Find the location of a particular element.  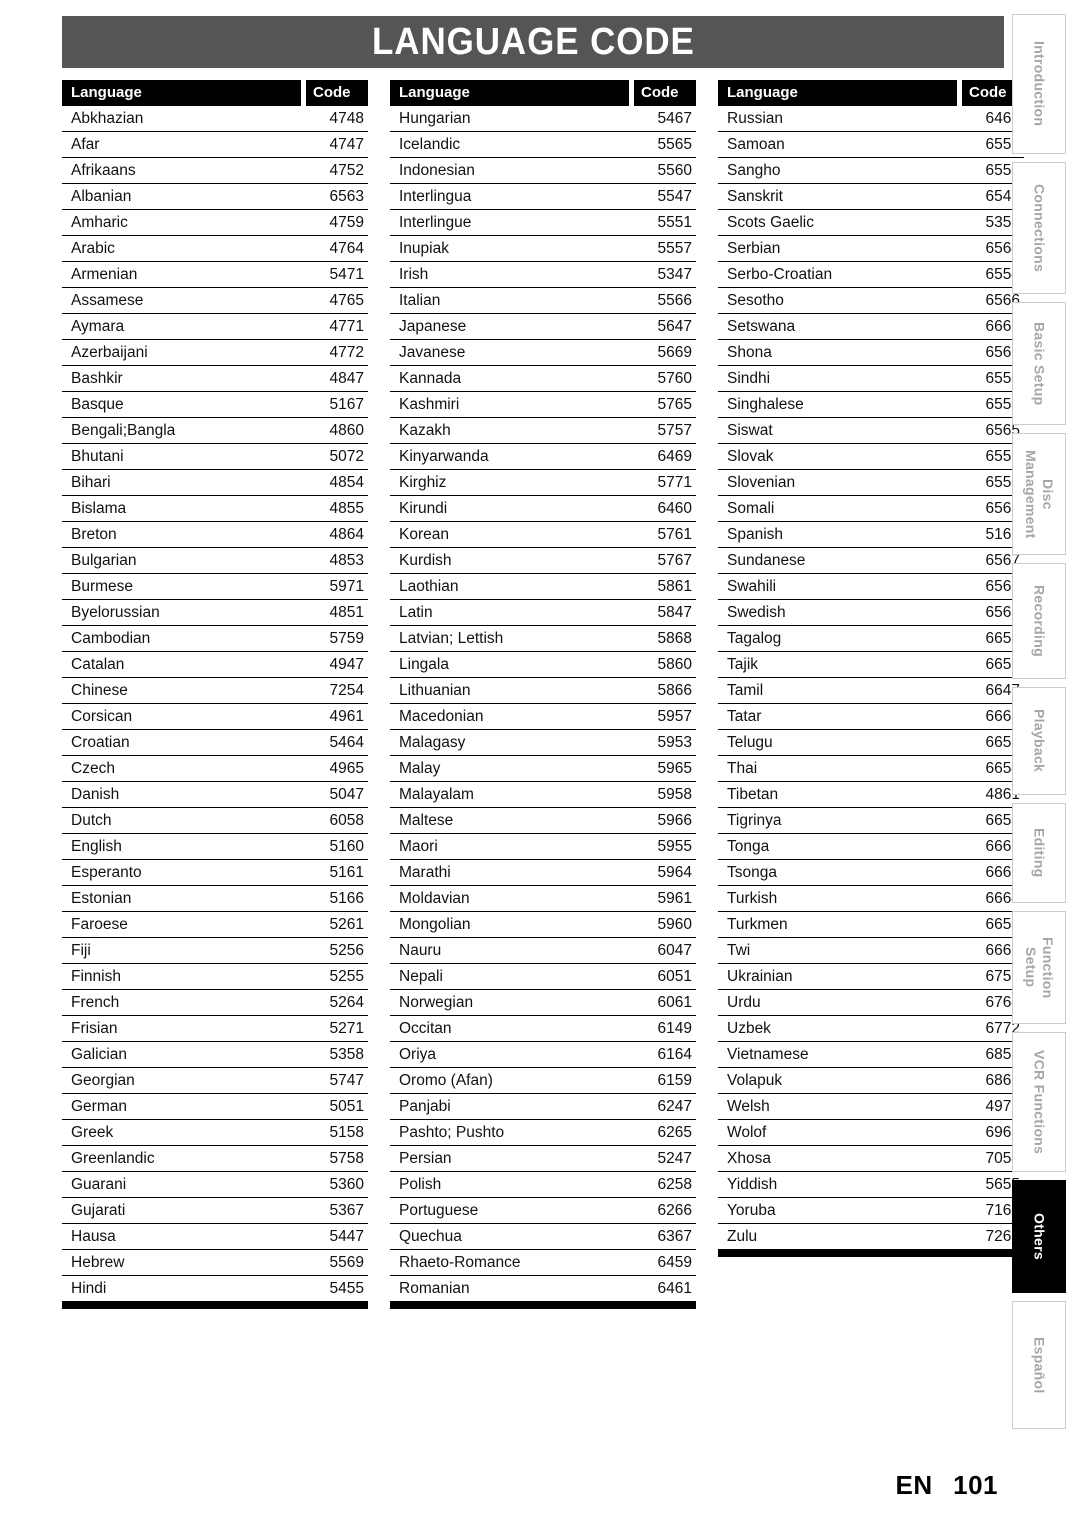

table-row: Siswat 6565 is located at coordinates (871, 431).